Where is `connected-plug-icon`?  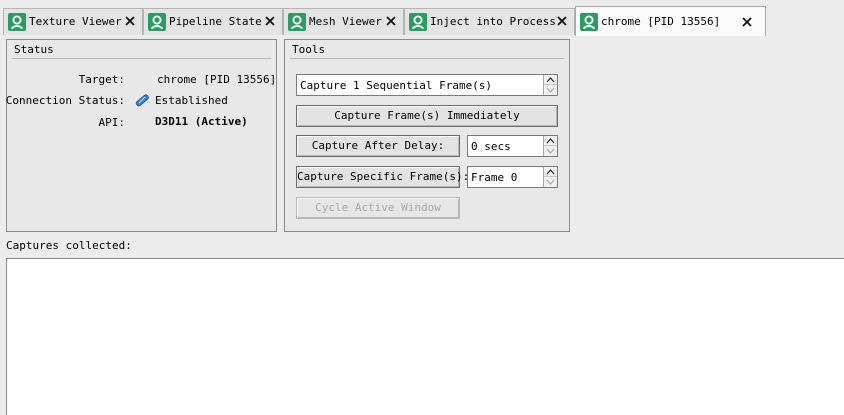
connected-plug-icon is located at coordinates (142, 100).